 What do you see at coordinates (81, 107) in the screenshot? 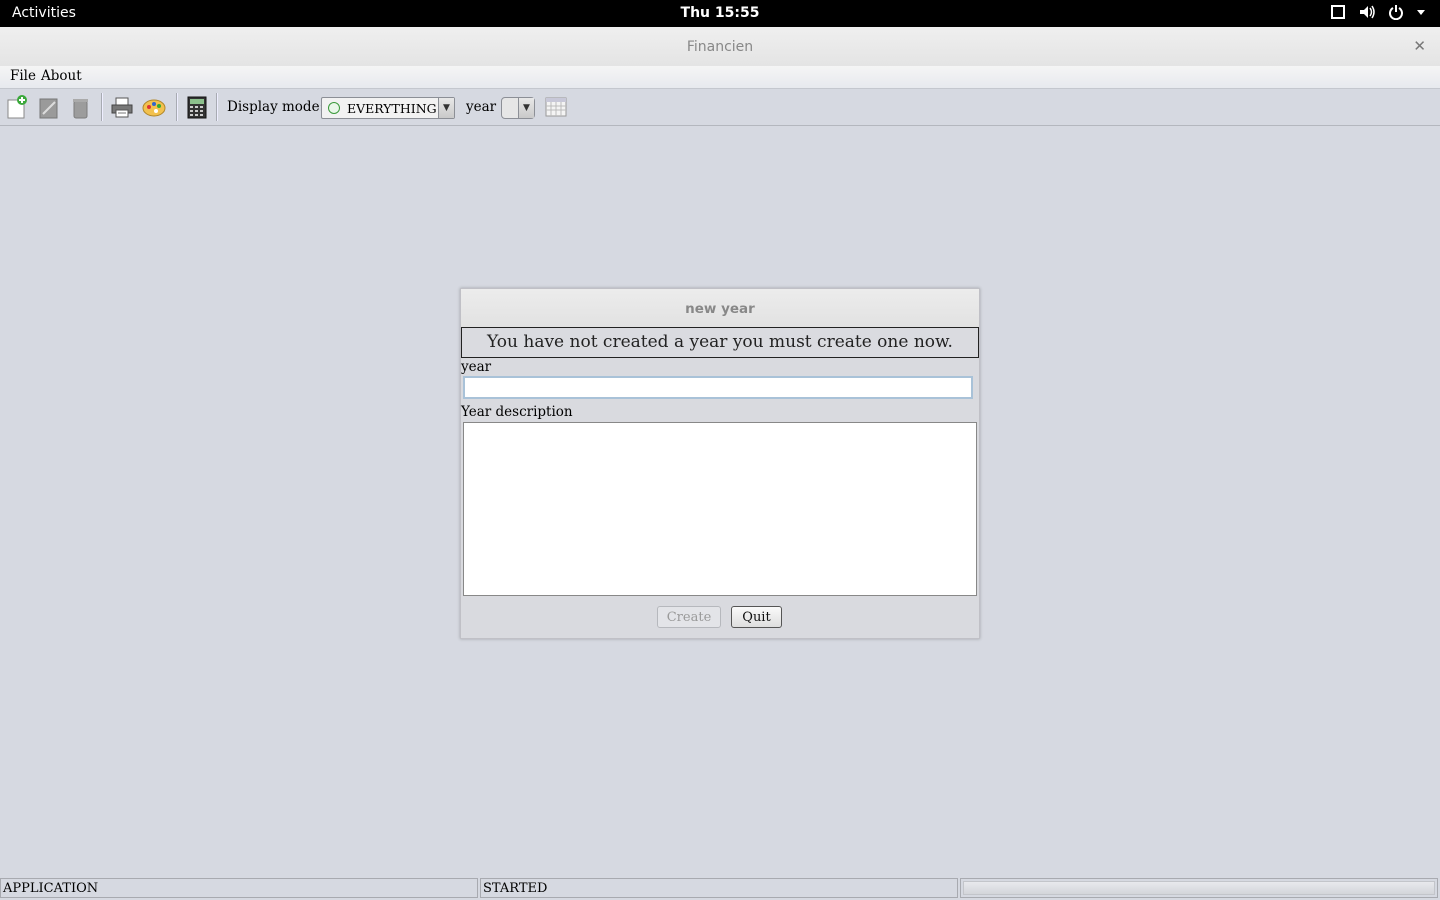
I see `trash-icon` at bounding box center [81, 107].